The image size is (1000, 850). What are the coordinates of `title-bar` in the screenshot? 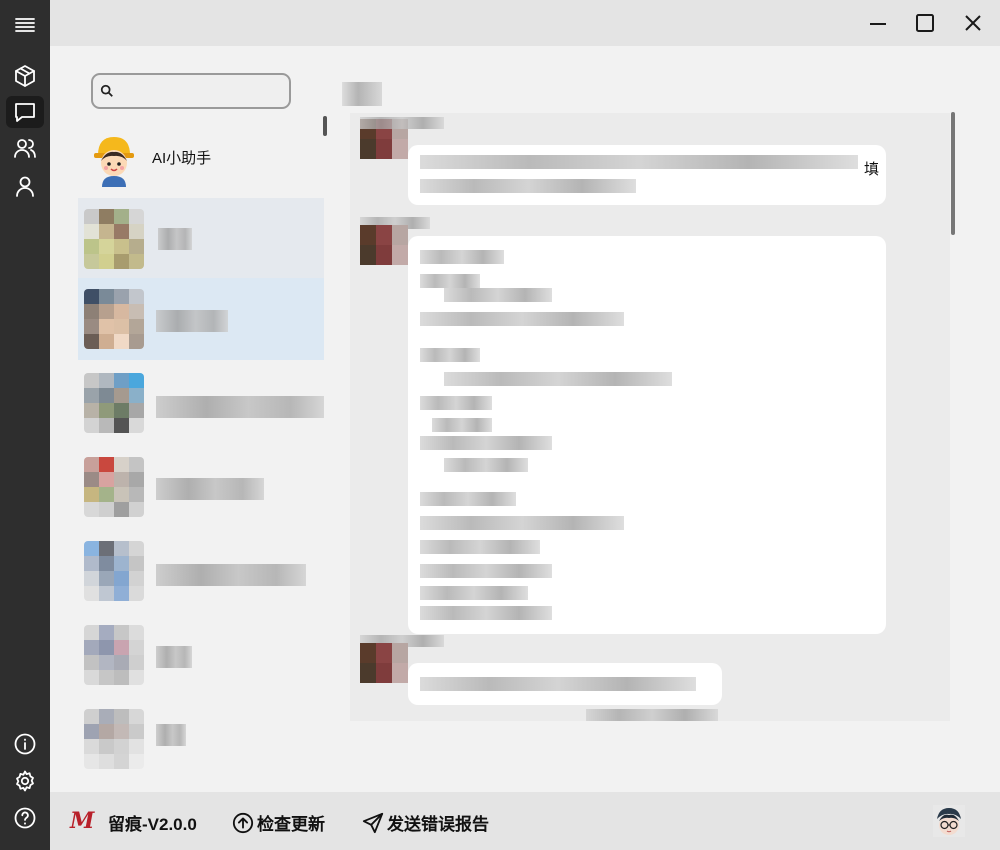 It's located at (525, 23).